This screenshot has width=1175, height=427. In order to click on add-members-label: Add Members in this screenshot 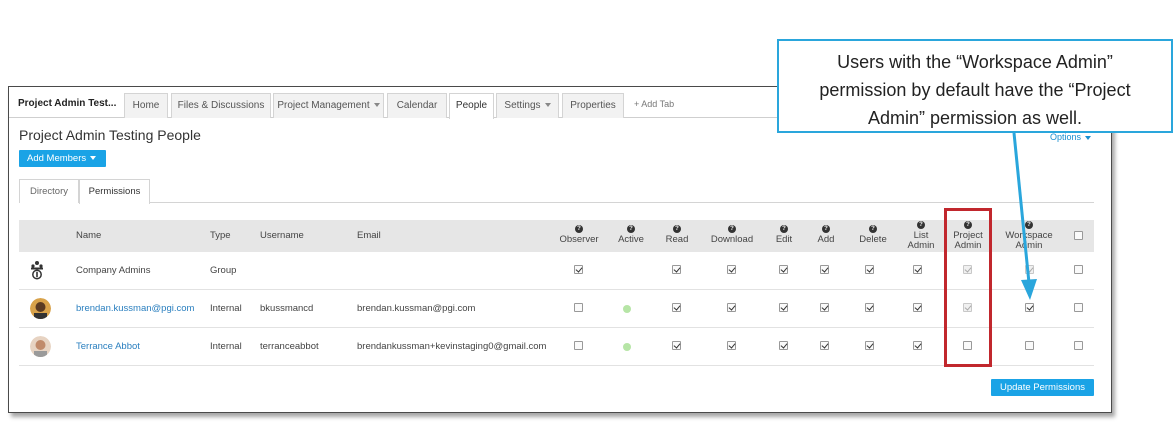, I will do `click(57, 158)`.